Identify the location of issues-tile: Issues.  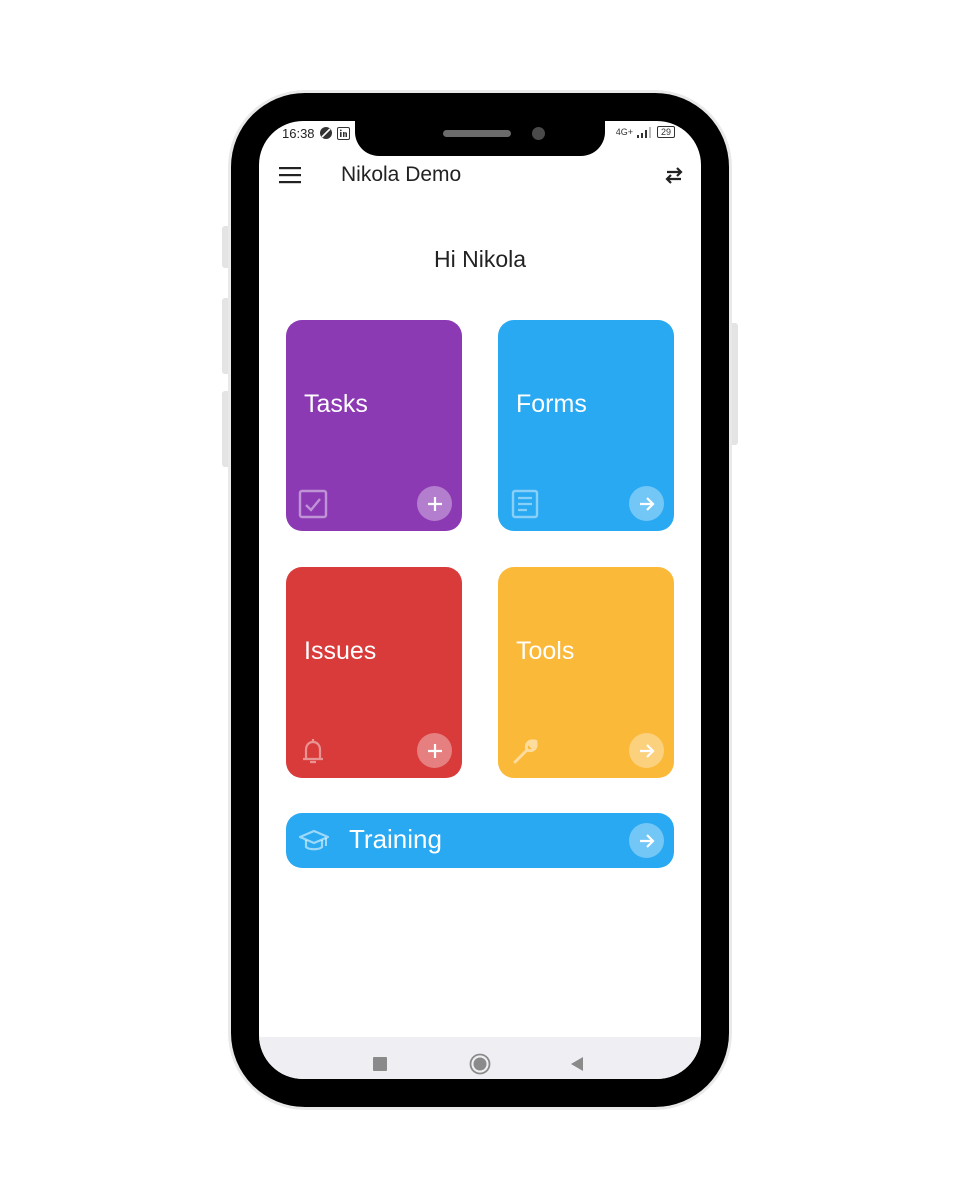
(374, 672).